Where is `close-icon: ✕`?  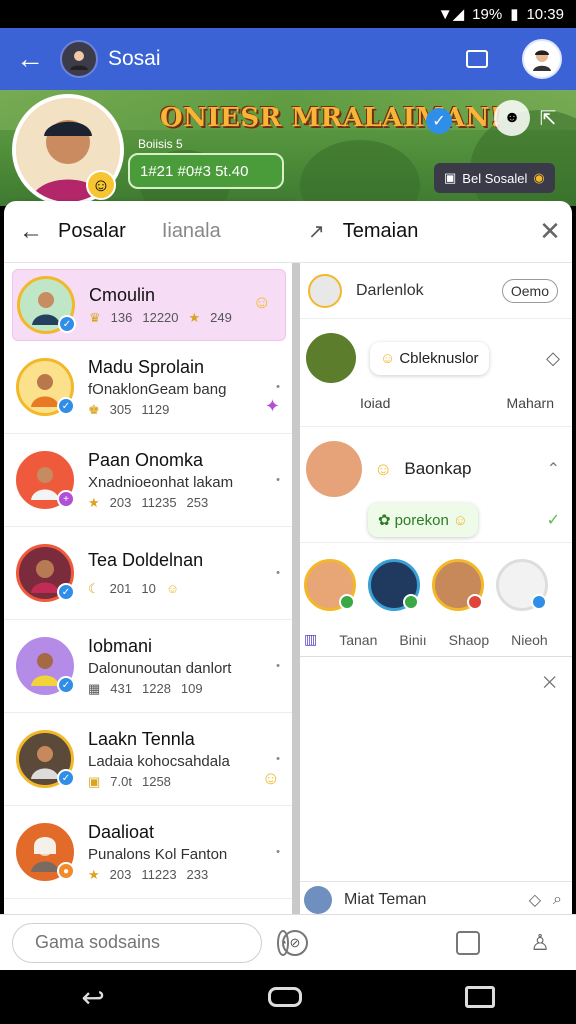 close-icon: ✕ is located at coordinates (550, 231).